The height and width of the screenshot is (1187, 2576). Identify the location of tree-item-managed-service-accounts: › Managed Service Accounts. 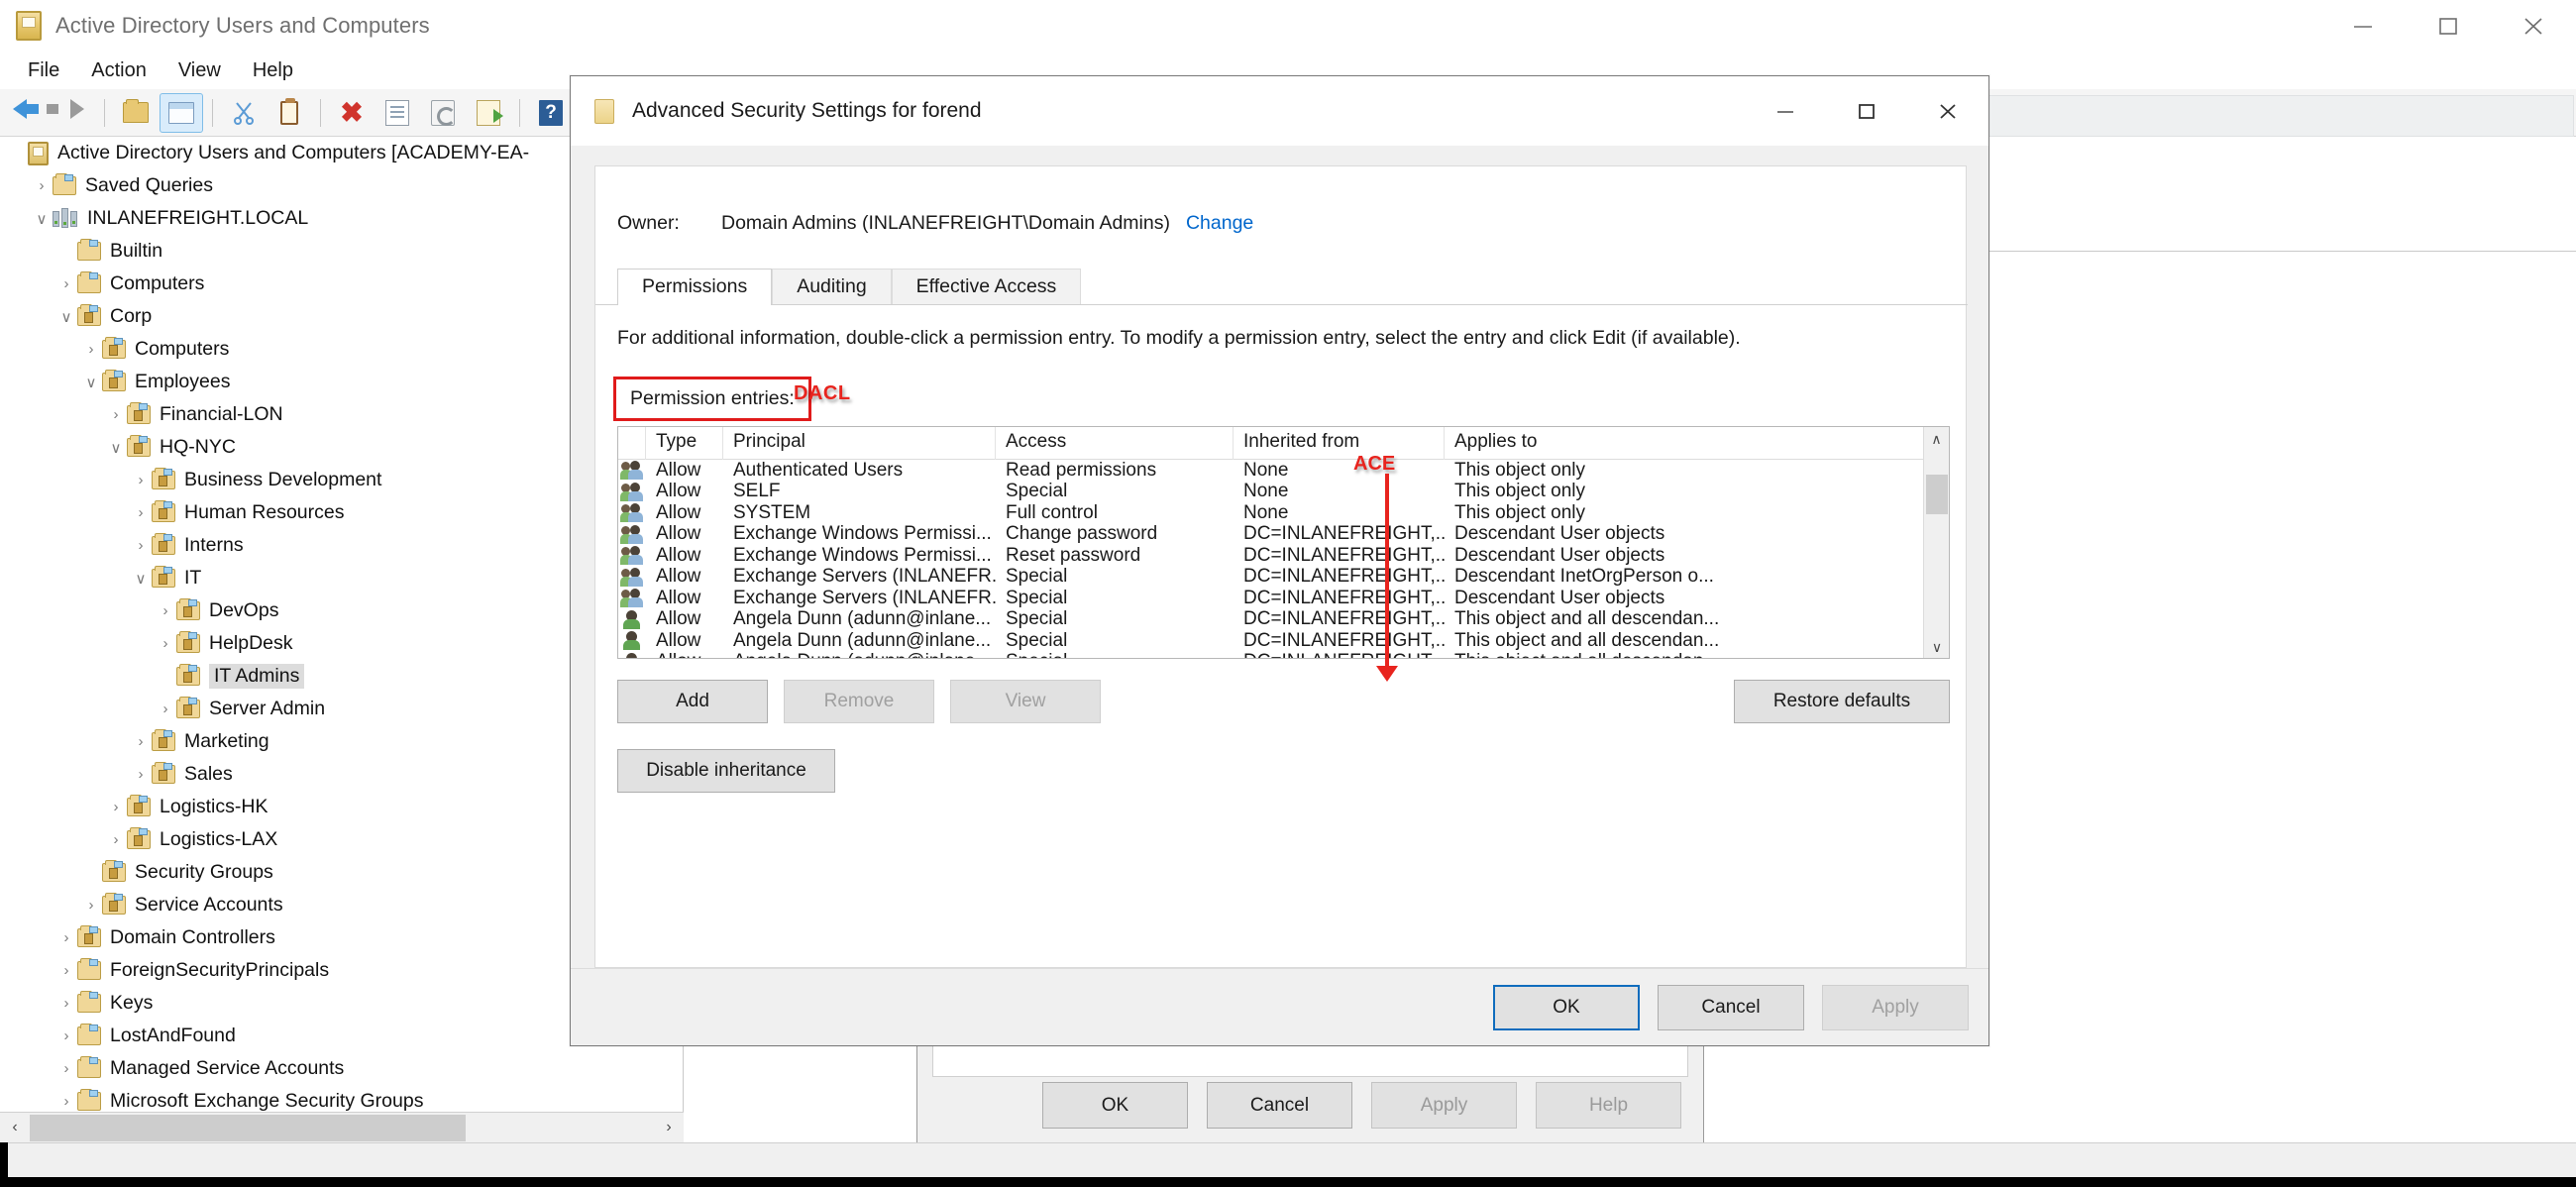
(342, 1068).